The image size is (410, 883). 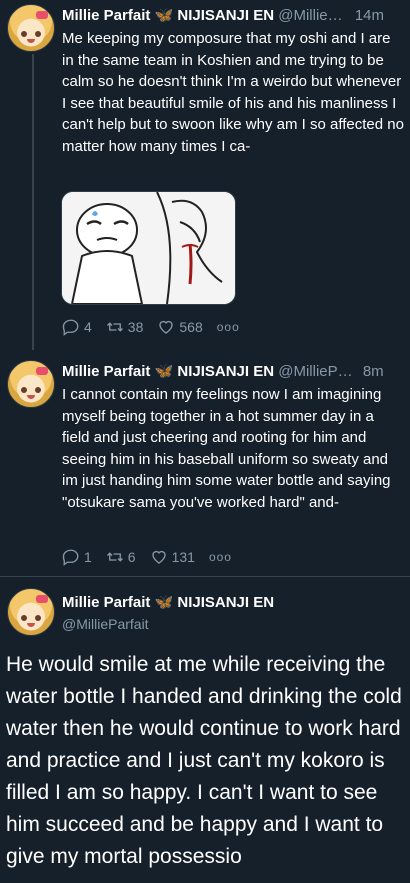 I want to click on reply-button: 1, so click(x=77, y=557).